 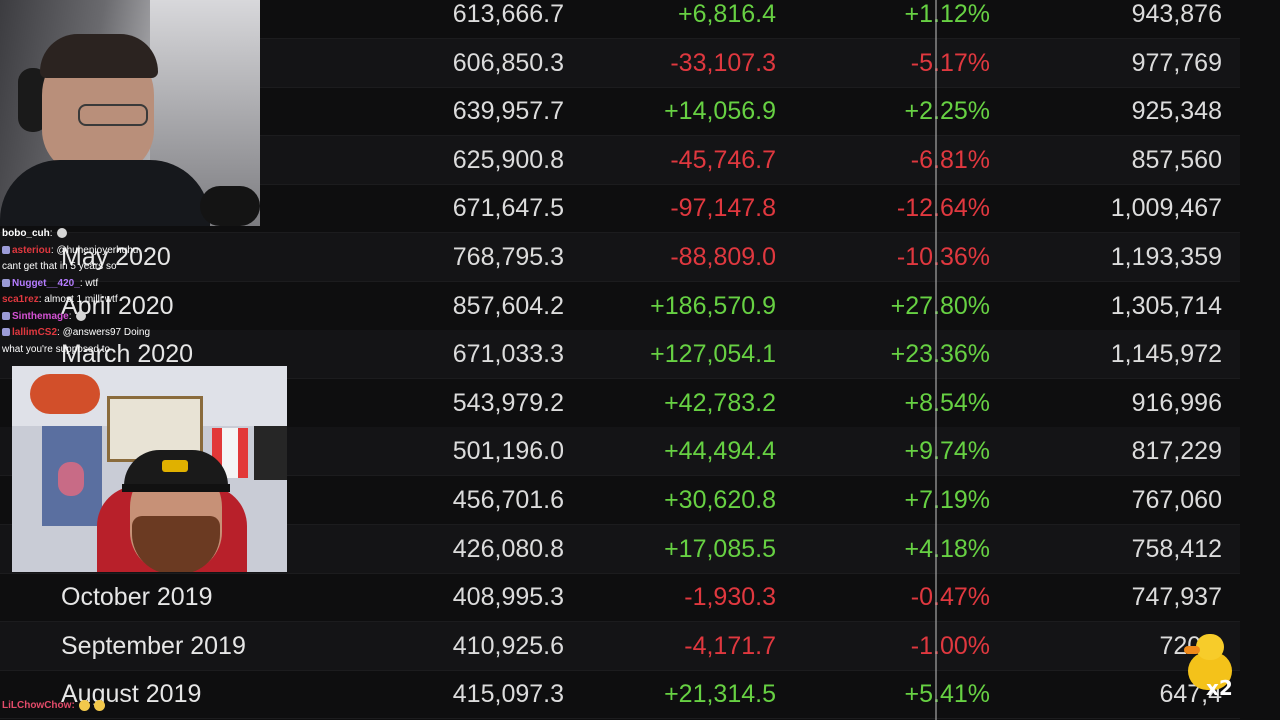 I want to click on peak-players-cell: 943,876, so click(x=1176, y=14).